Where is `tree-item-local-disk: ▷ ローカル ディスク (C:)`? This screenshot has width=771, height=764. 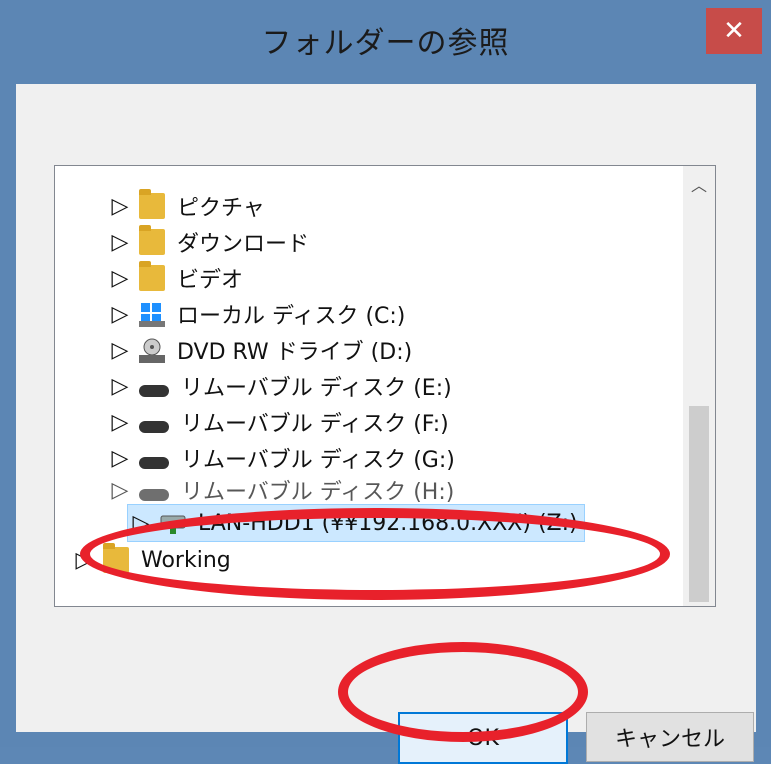 tree-item-local-disk: ▷ ローカル ディスク (C:) is located at coordinates (259, 314).